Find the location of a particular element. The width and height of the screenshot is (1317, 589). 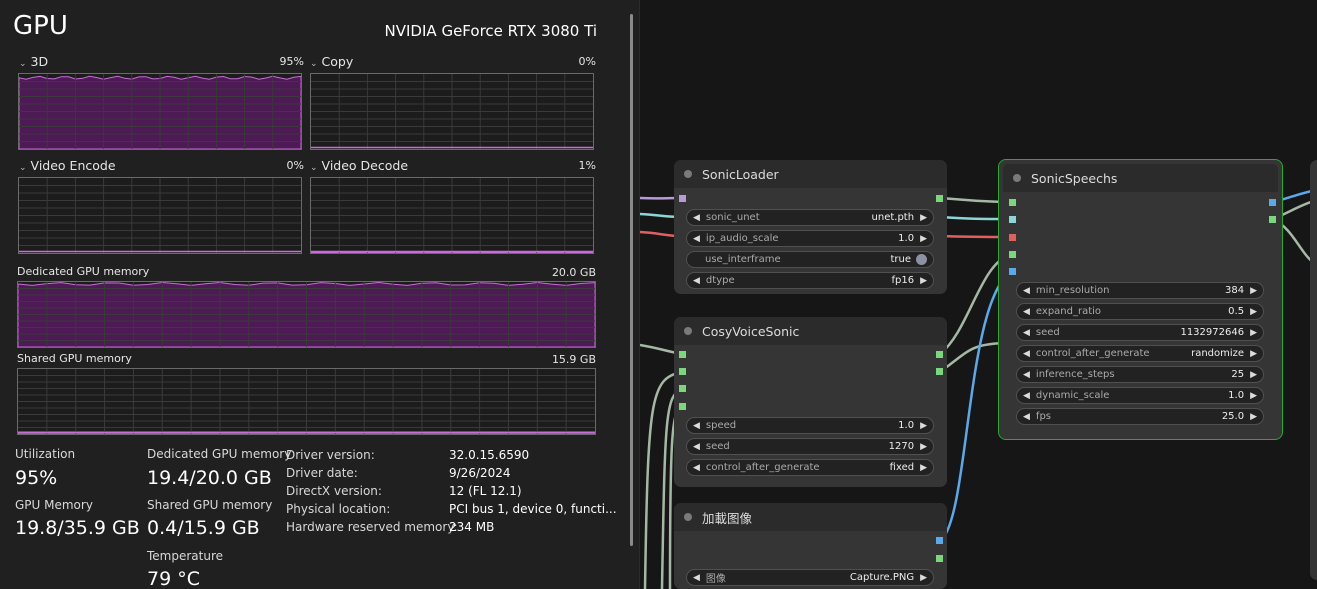

graph-3d is located at coordinates (160, 111).